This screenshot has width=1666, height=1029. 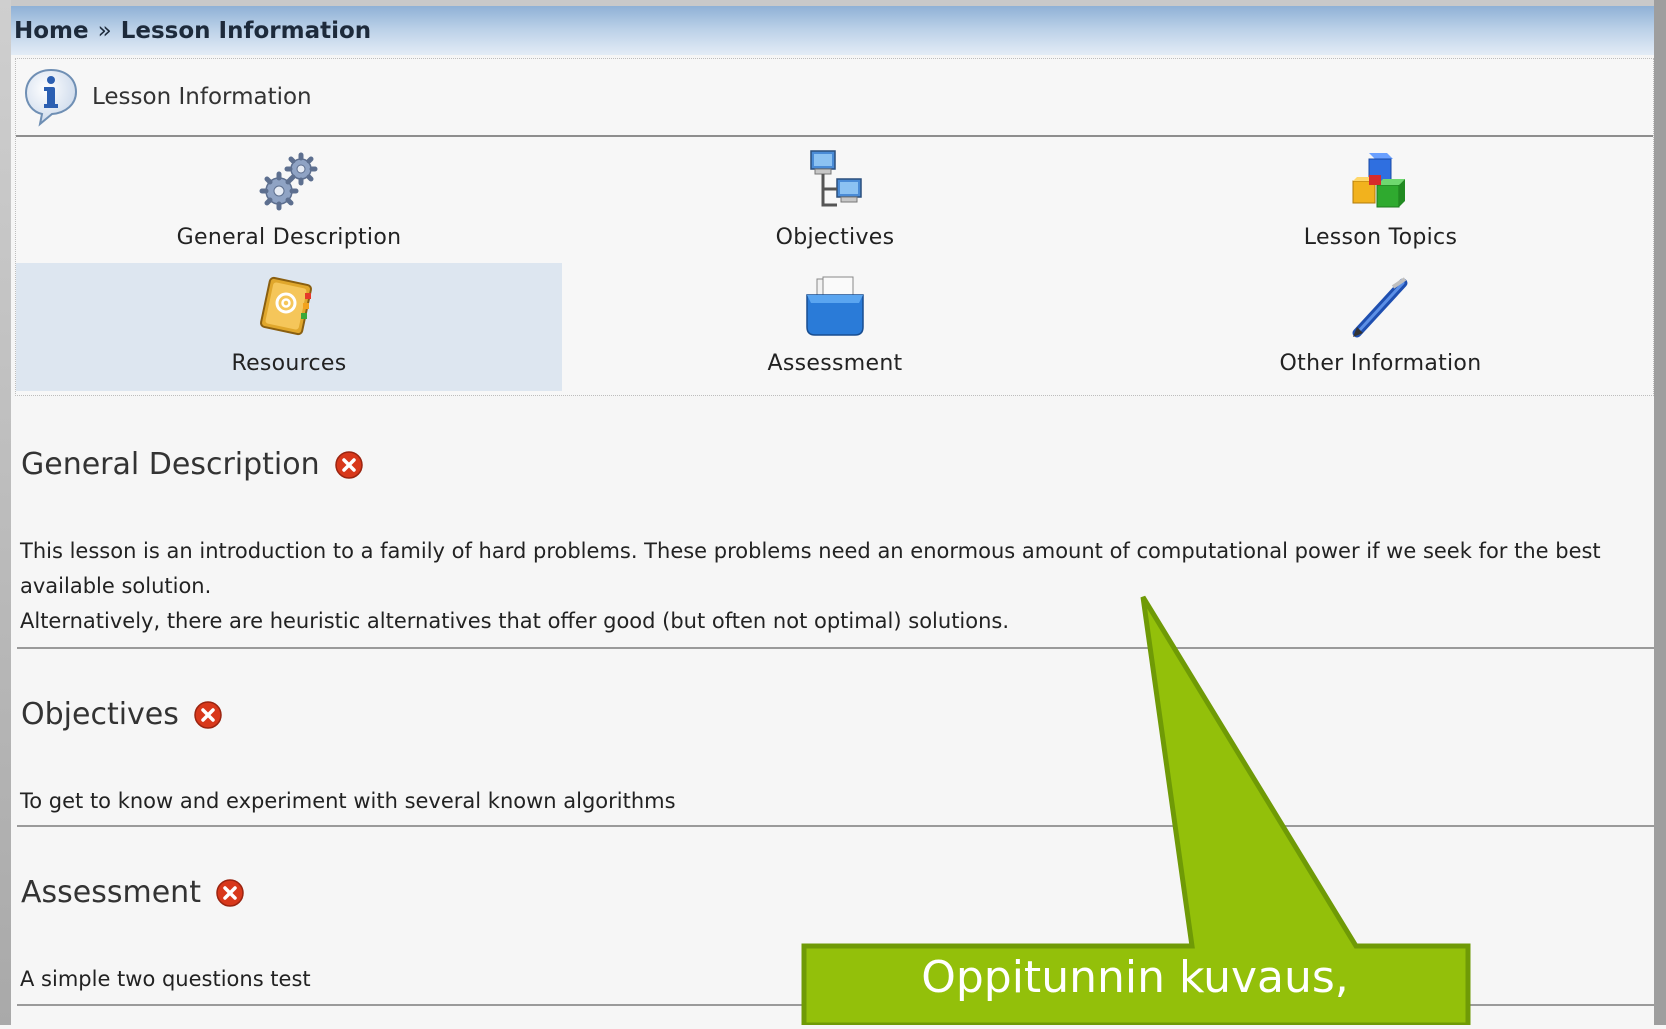 I want to click on folder-box-icon, so click(x=835, y=306).